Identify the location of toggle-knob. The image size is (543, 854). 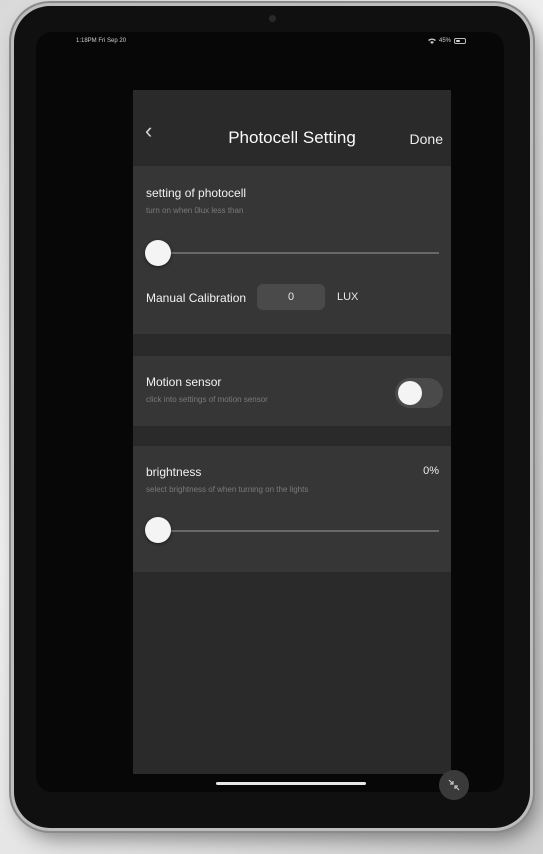
(410, 393).